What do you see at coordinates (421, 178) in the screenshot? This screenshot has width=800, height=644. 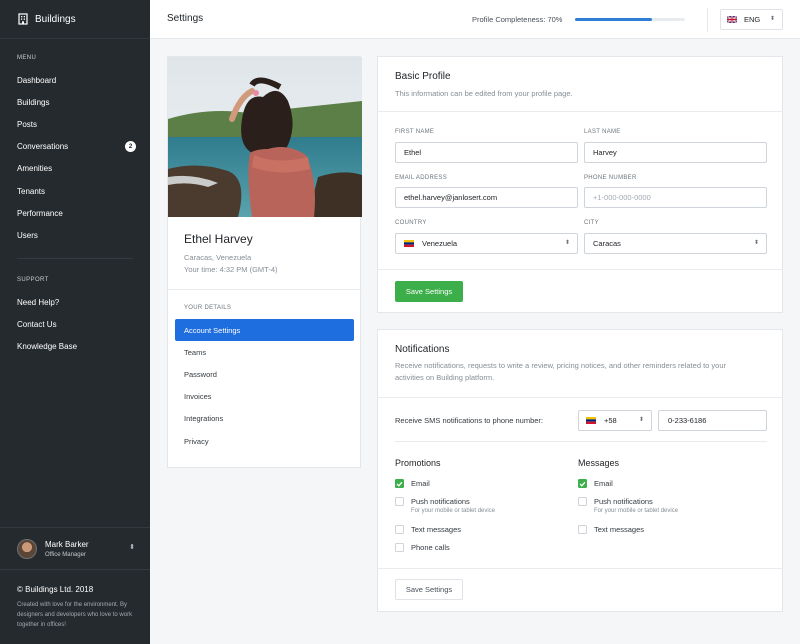 I see `email-label: EMAIL ADDRESS` at bounding box center [421, 178].